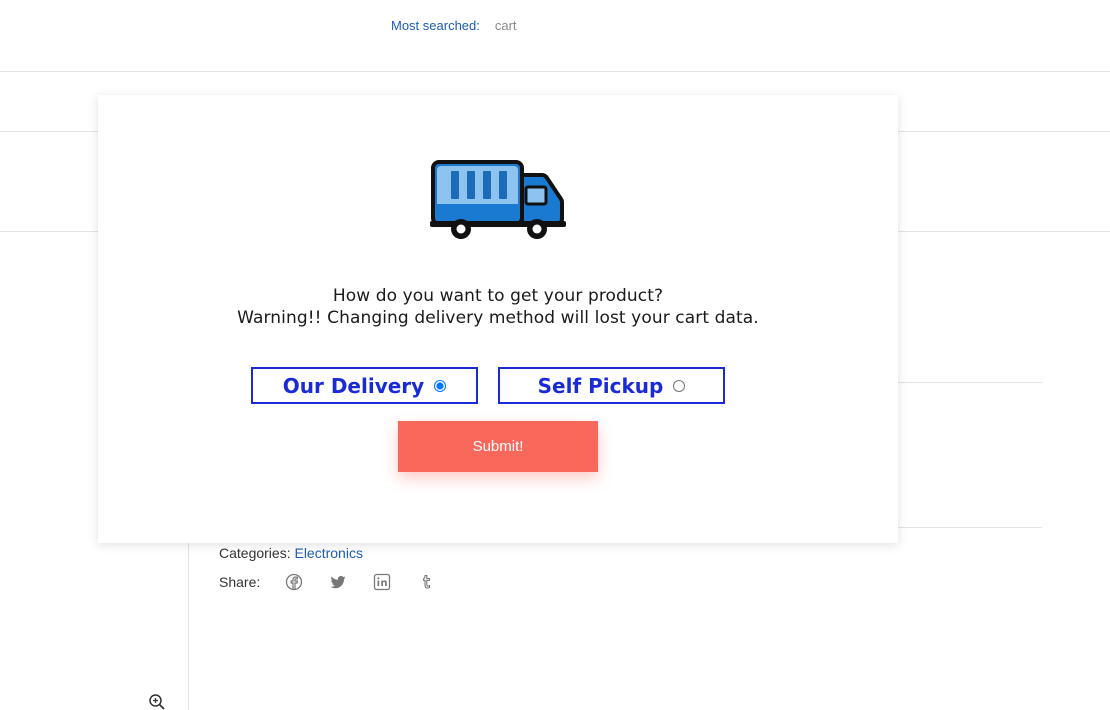 Image resolution: width=1110 pixels, height=710 pixels. Describe the element at coordinates (498, 296) in the screenshot. I see `delivery-question: How do you want to get your product?` at that location.